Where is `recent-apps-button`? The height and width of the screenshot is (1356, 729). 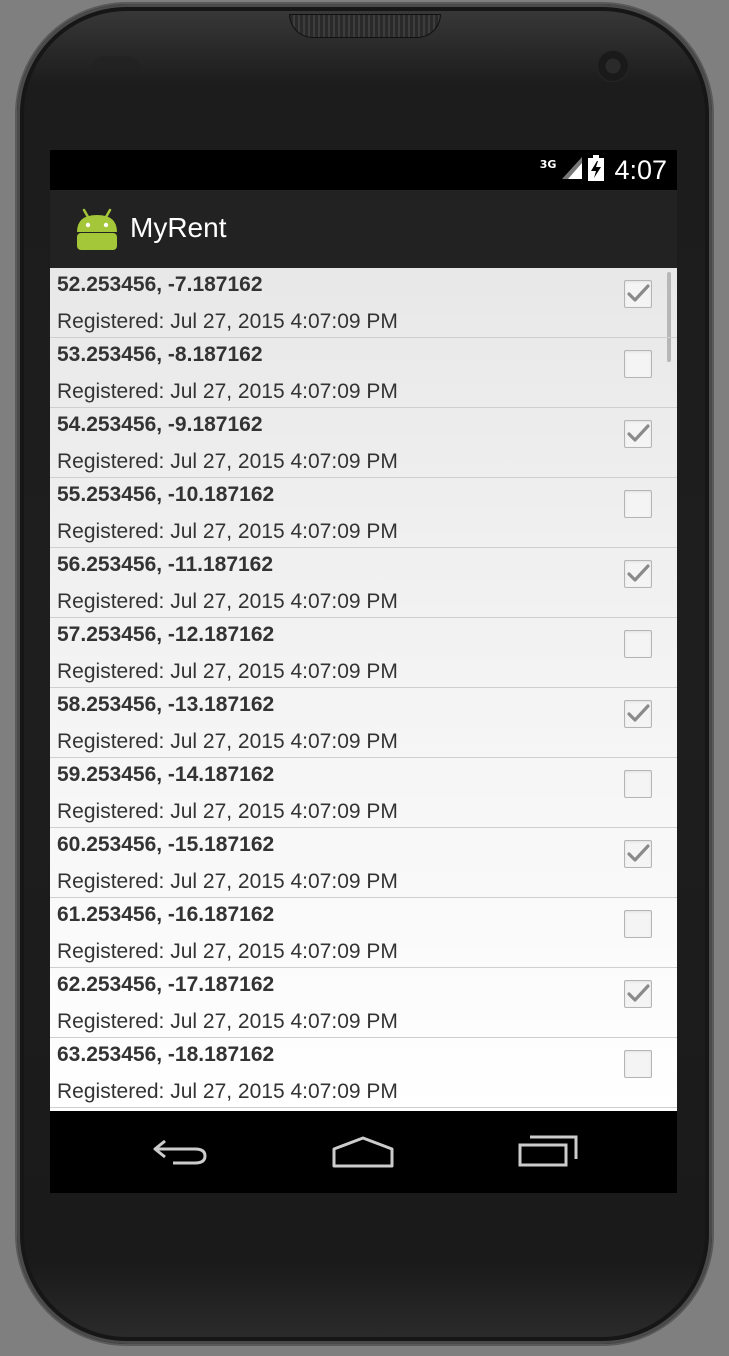
recent-apps-button is located at coordinates (548, 1154).